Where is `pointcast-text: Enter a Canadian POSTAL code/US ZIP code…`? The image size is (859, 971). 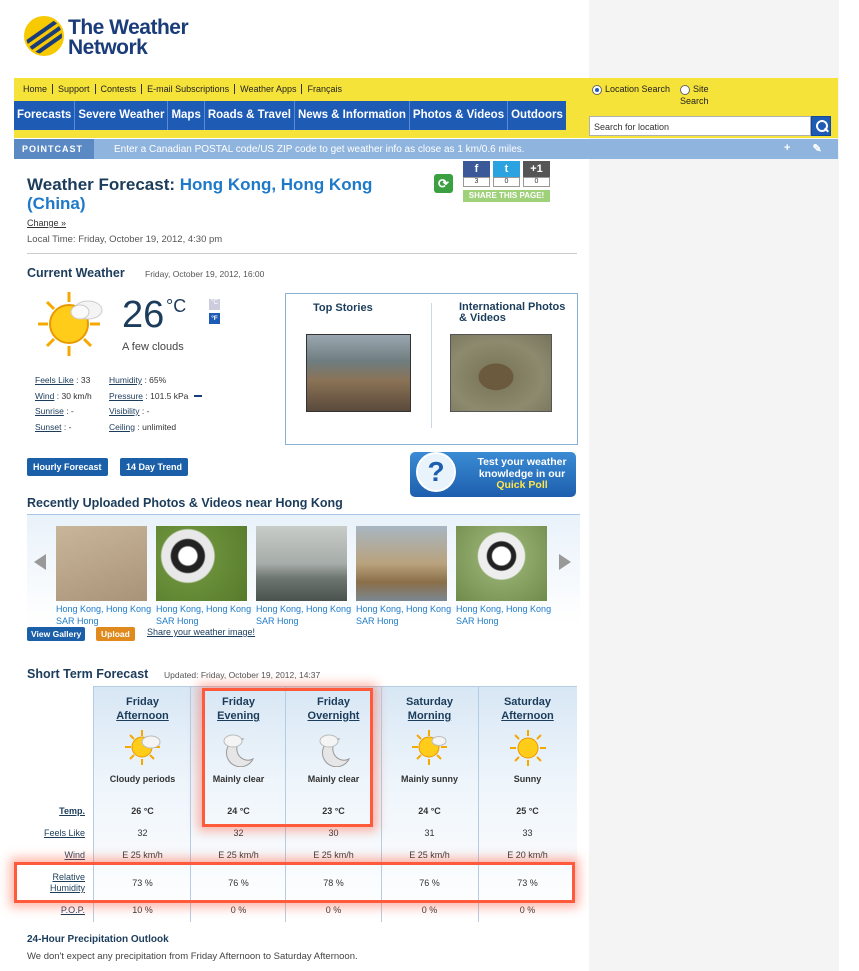 pointcast-text: Enter a Canadian POSTAL code/US ZIP code… is located at coordinates (319, 149).